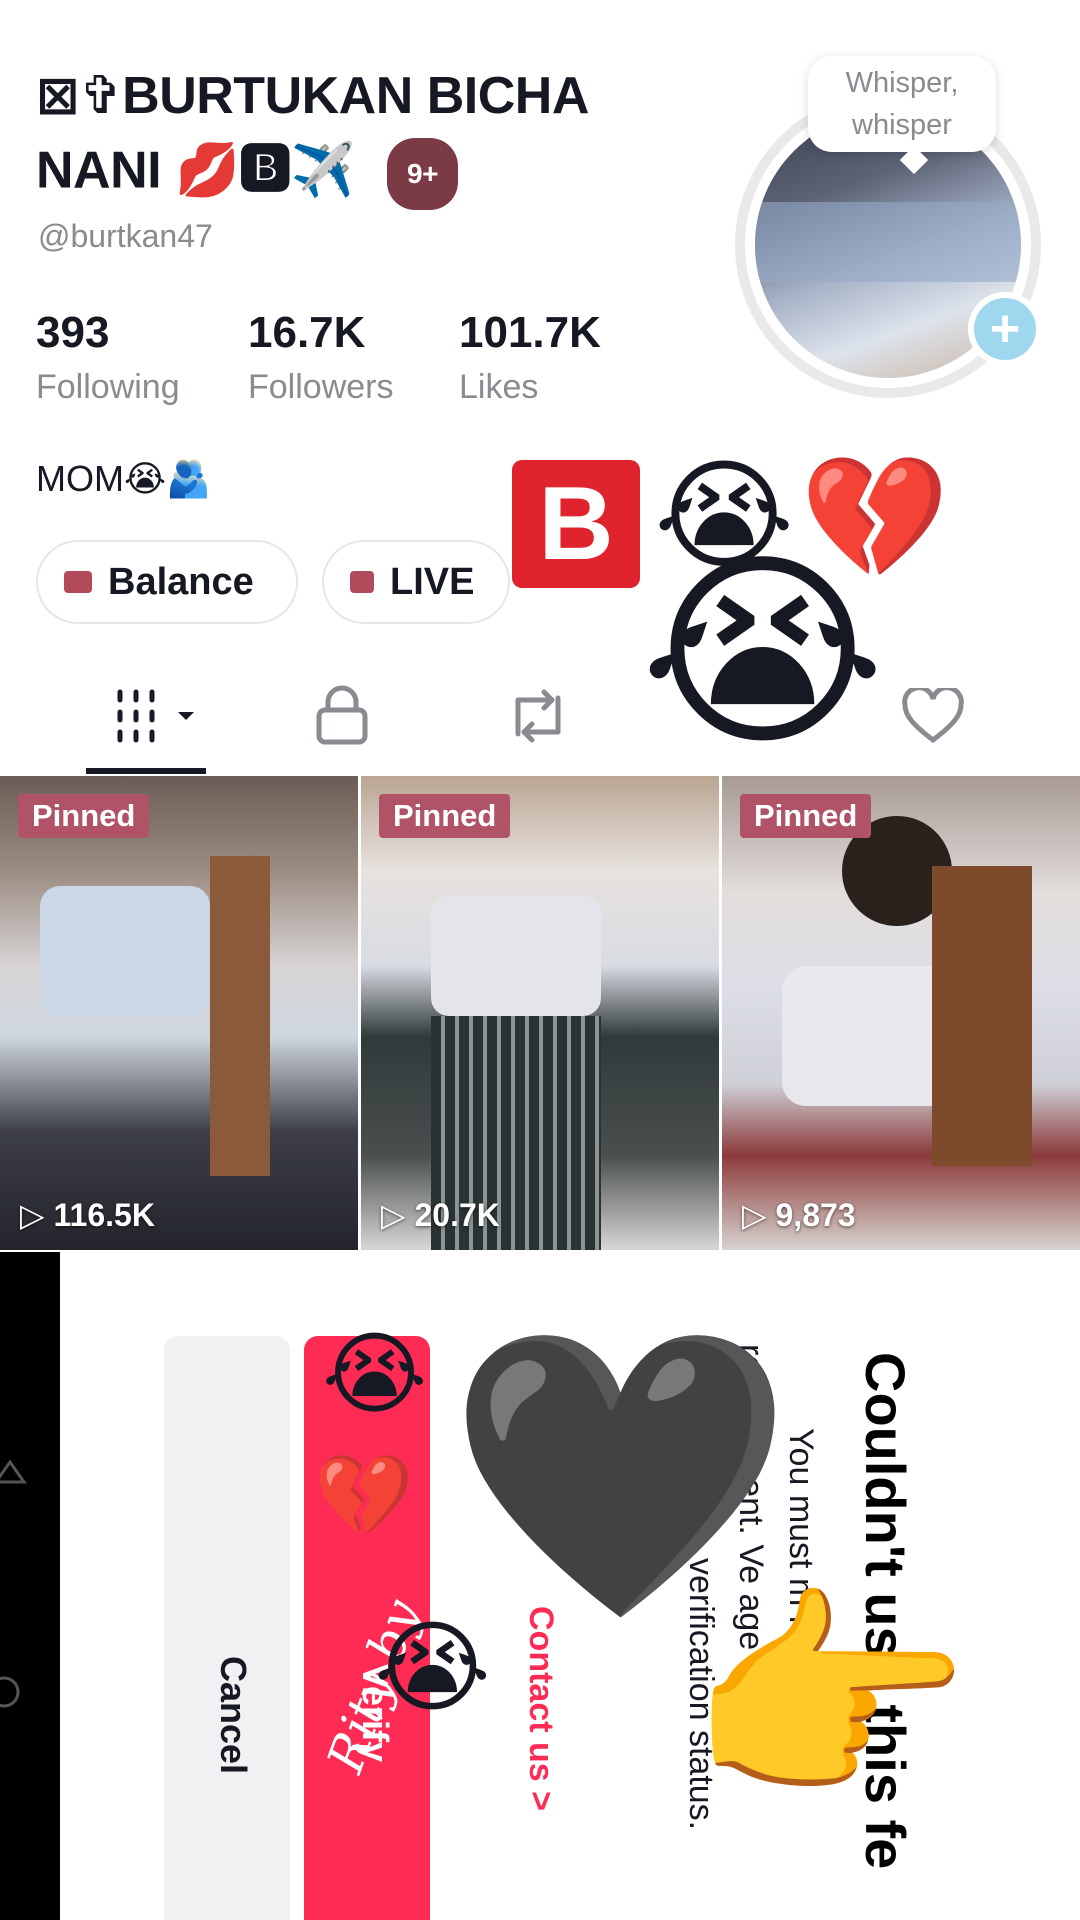  I want to click on stat-value: 16.7K, so click(307, 332).